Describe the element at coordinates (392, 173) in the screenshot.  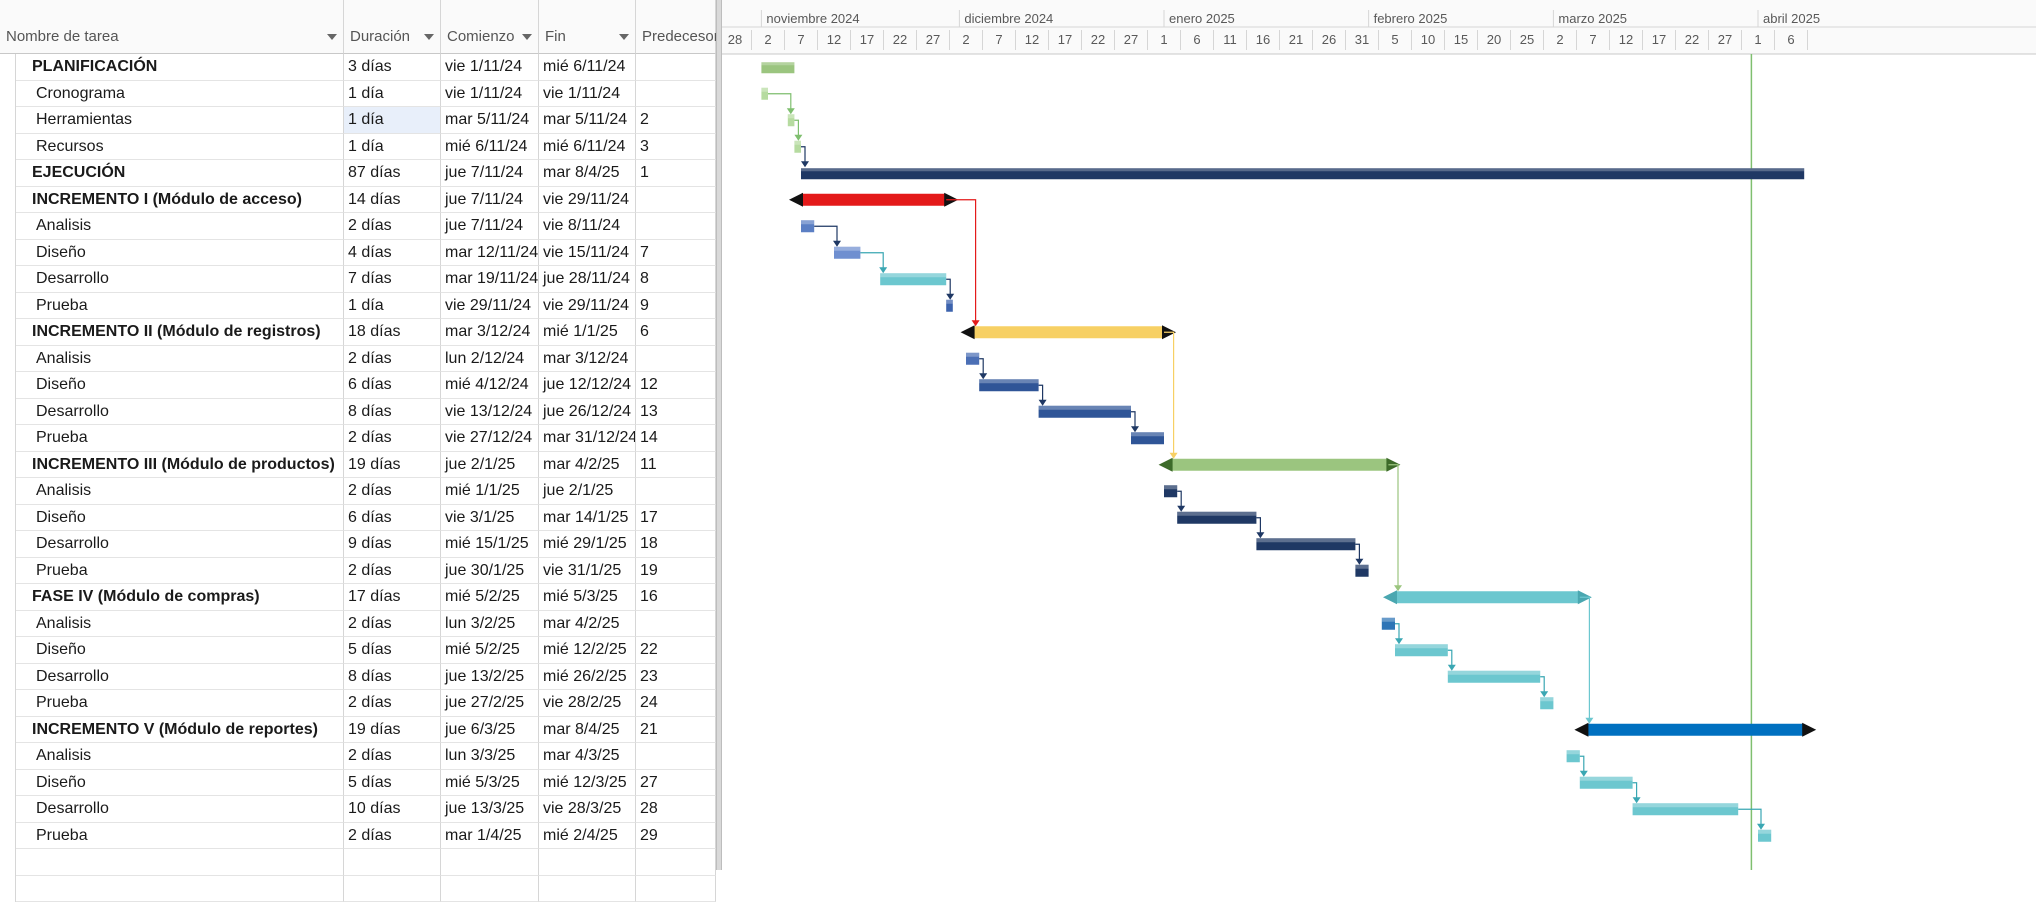
I see `task-duration-cell: 87 días` at that location.